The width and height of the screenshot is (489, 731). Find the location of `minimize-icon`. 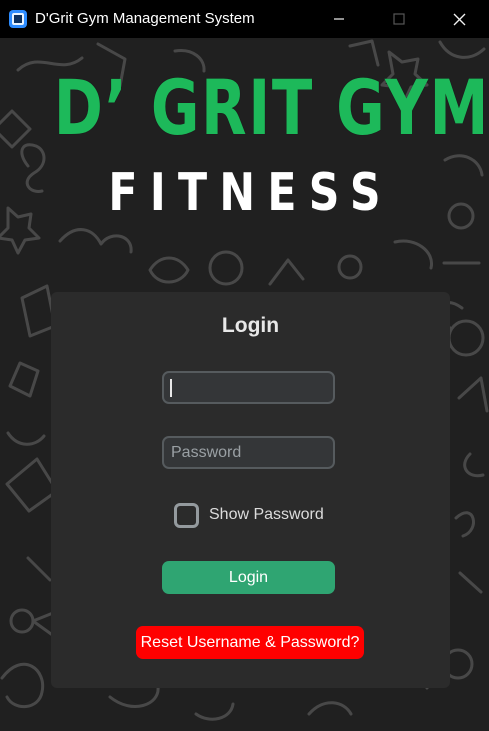

minimize-icon is located at coordinates (339, 19).